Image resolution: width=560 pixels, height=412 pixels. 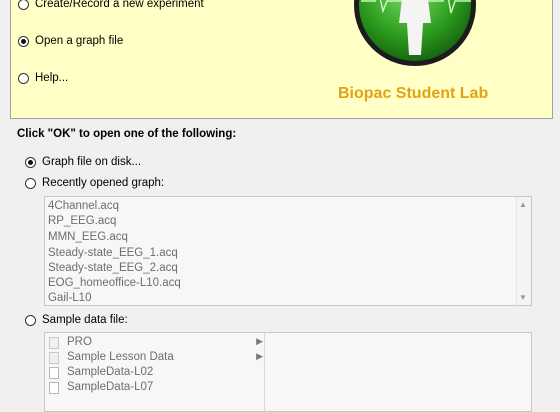 I want to click on tree-item-pro: PRO ▶, so click(x=156, y=343).